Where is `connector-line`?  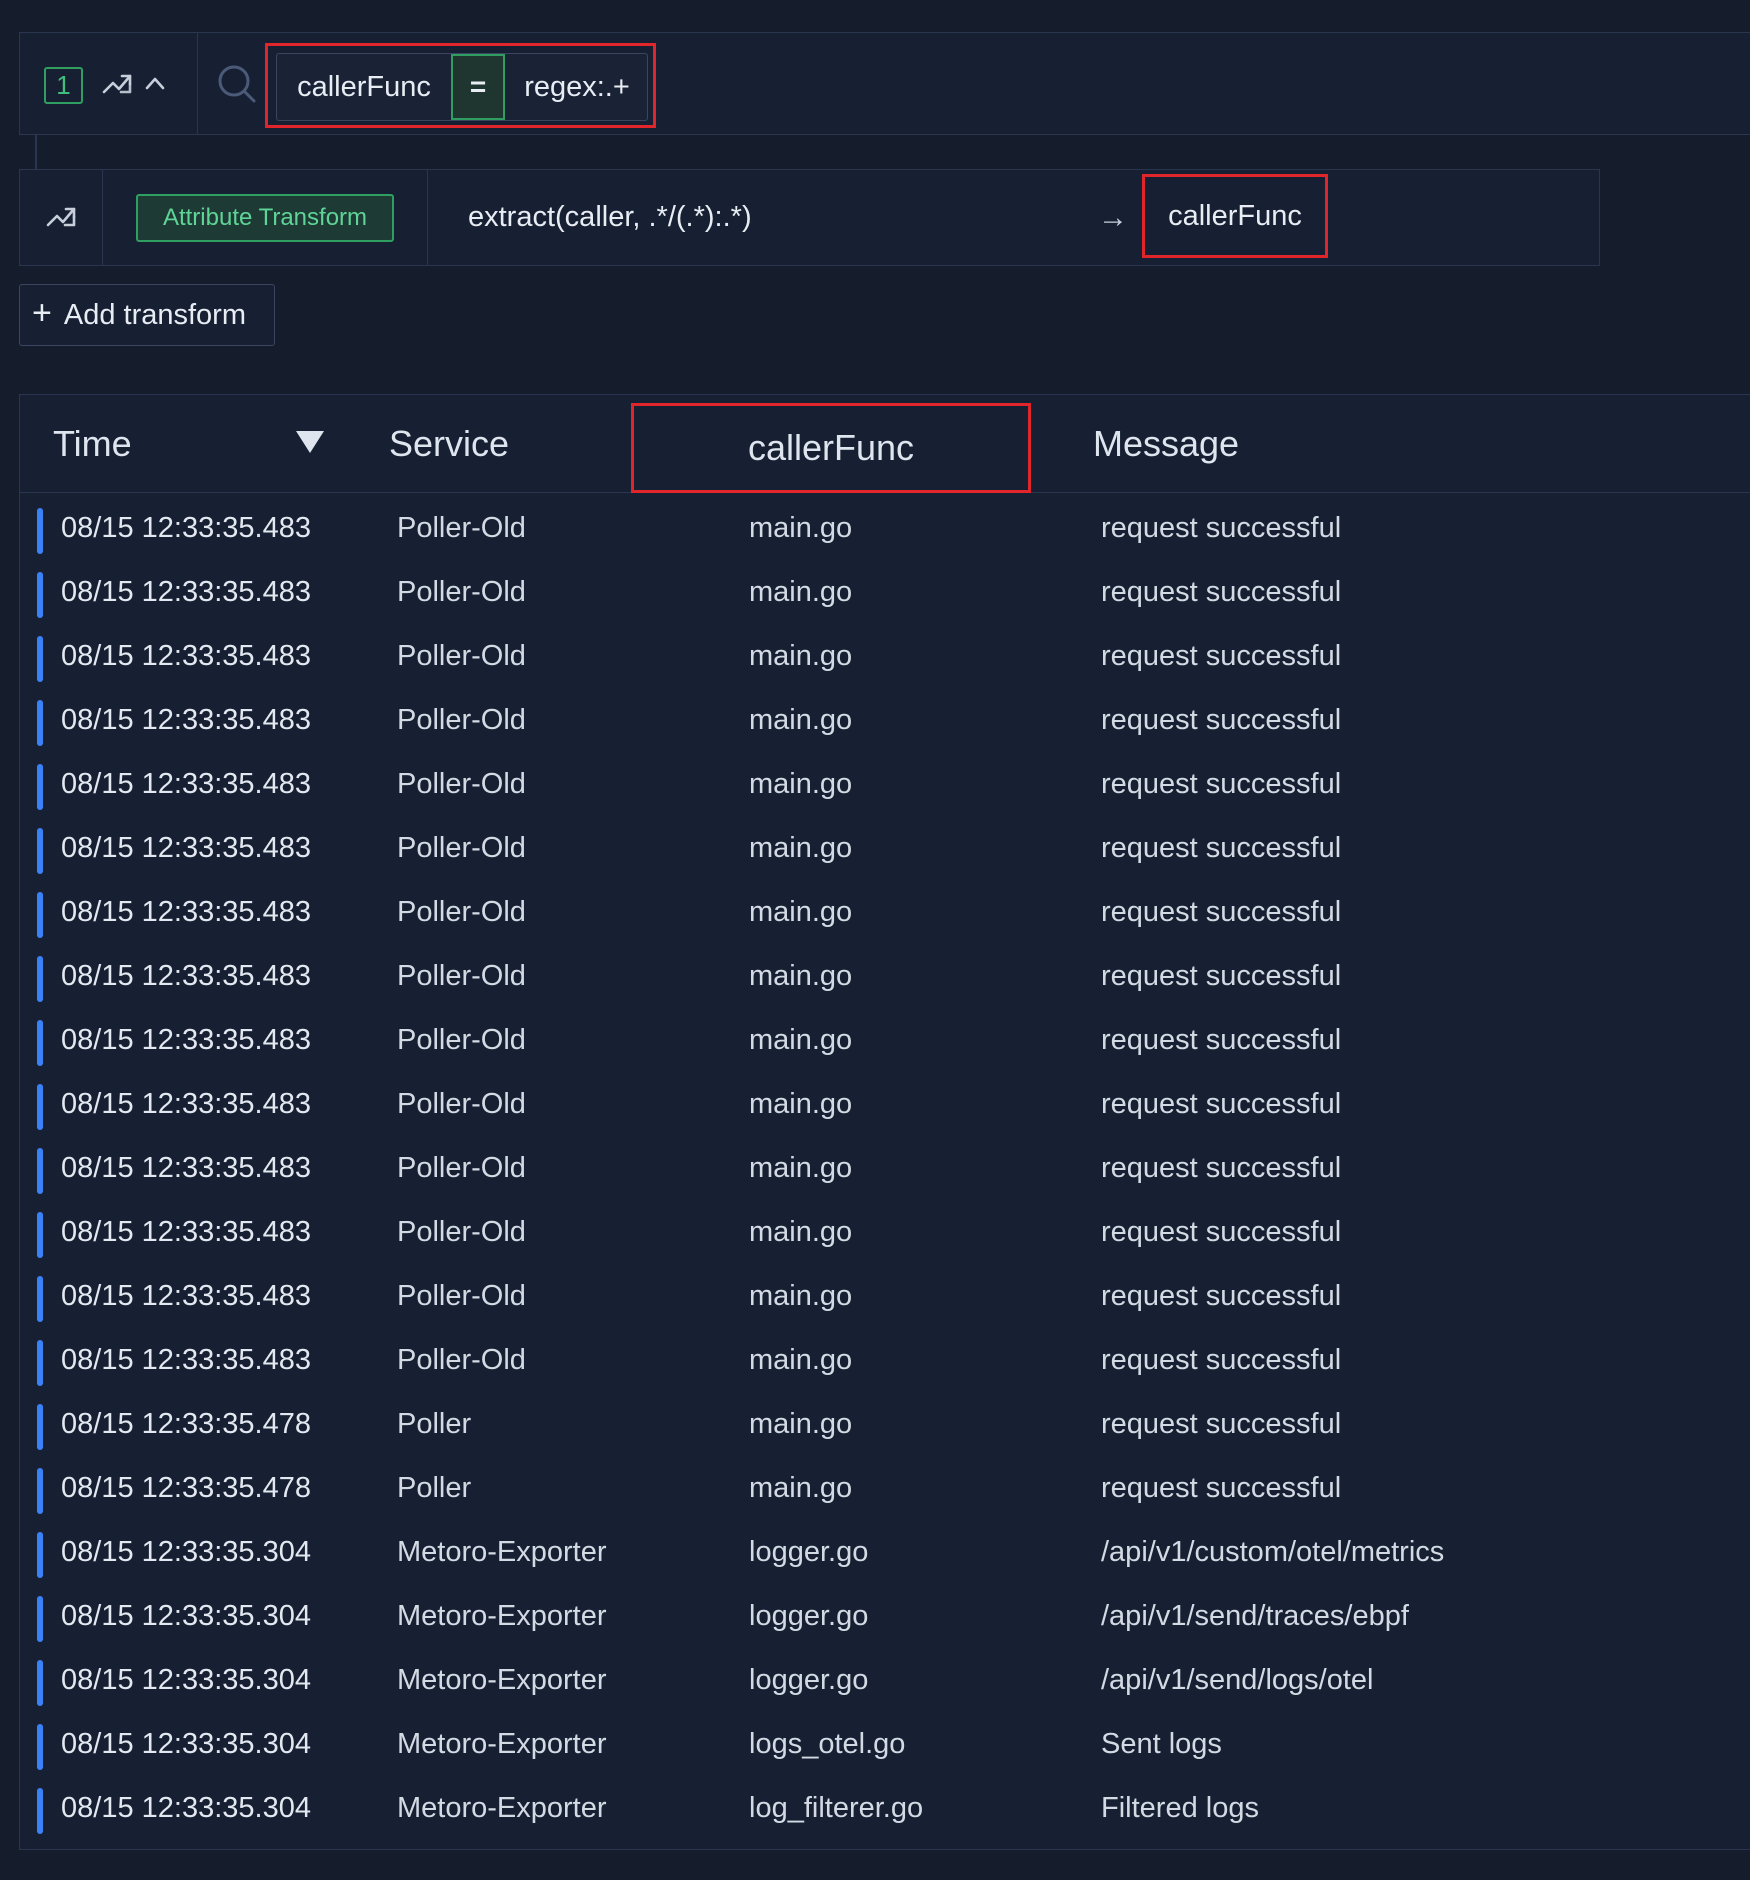 connector-line is located at coordinates (36, 152).